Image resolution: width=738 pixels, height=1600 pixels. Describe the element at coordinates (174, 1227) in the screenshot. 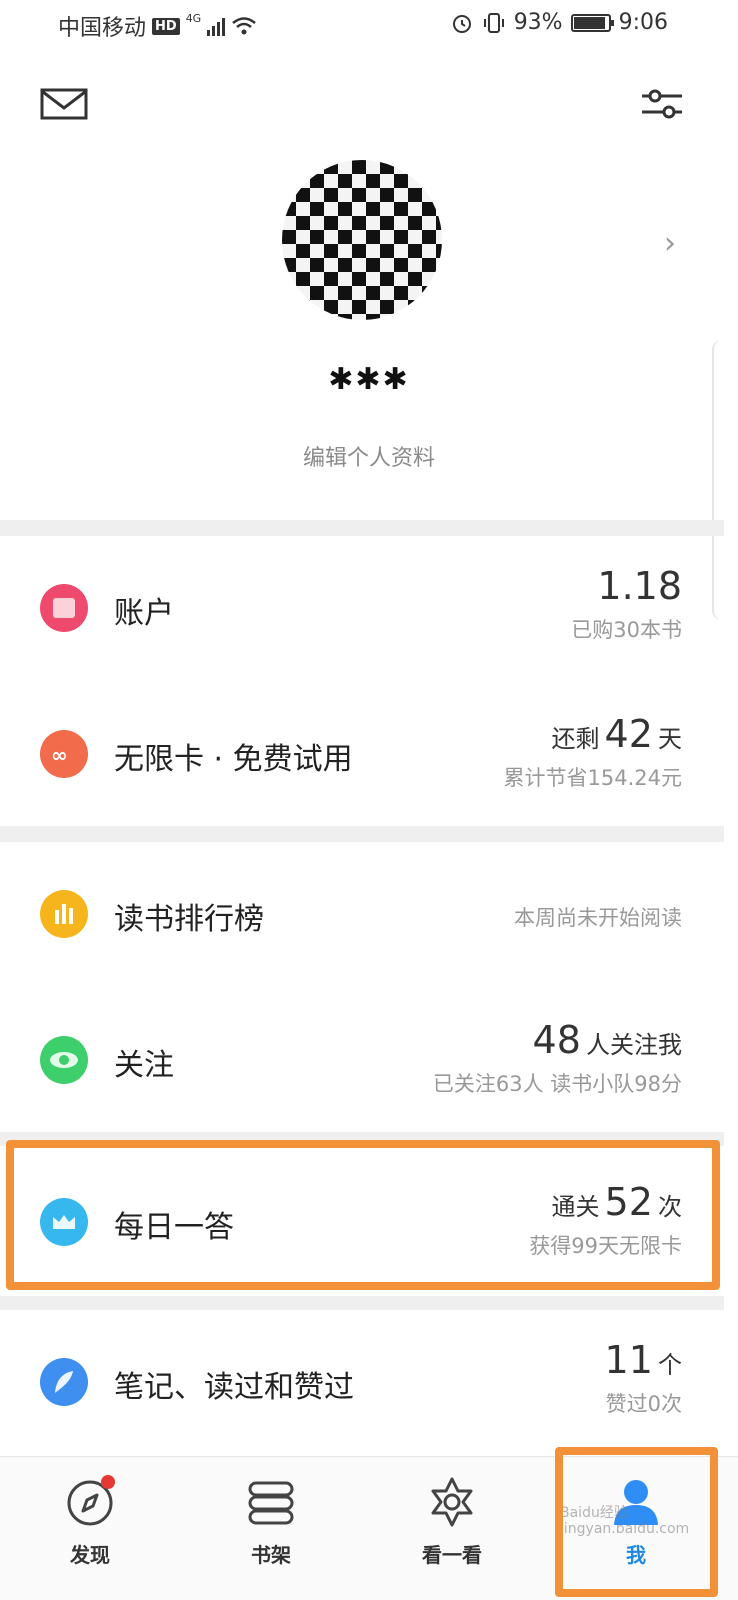

I see `menu-label-daily-quiz: 每日一答` at that location.